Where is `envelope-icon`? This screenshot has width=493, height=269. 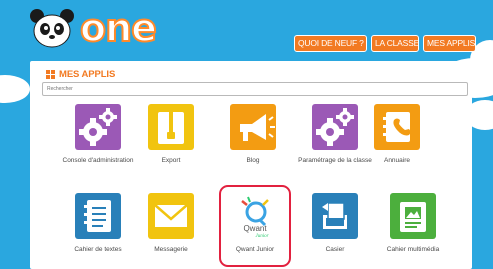
envelope-icon is located at coordinates (171, 216).